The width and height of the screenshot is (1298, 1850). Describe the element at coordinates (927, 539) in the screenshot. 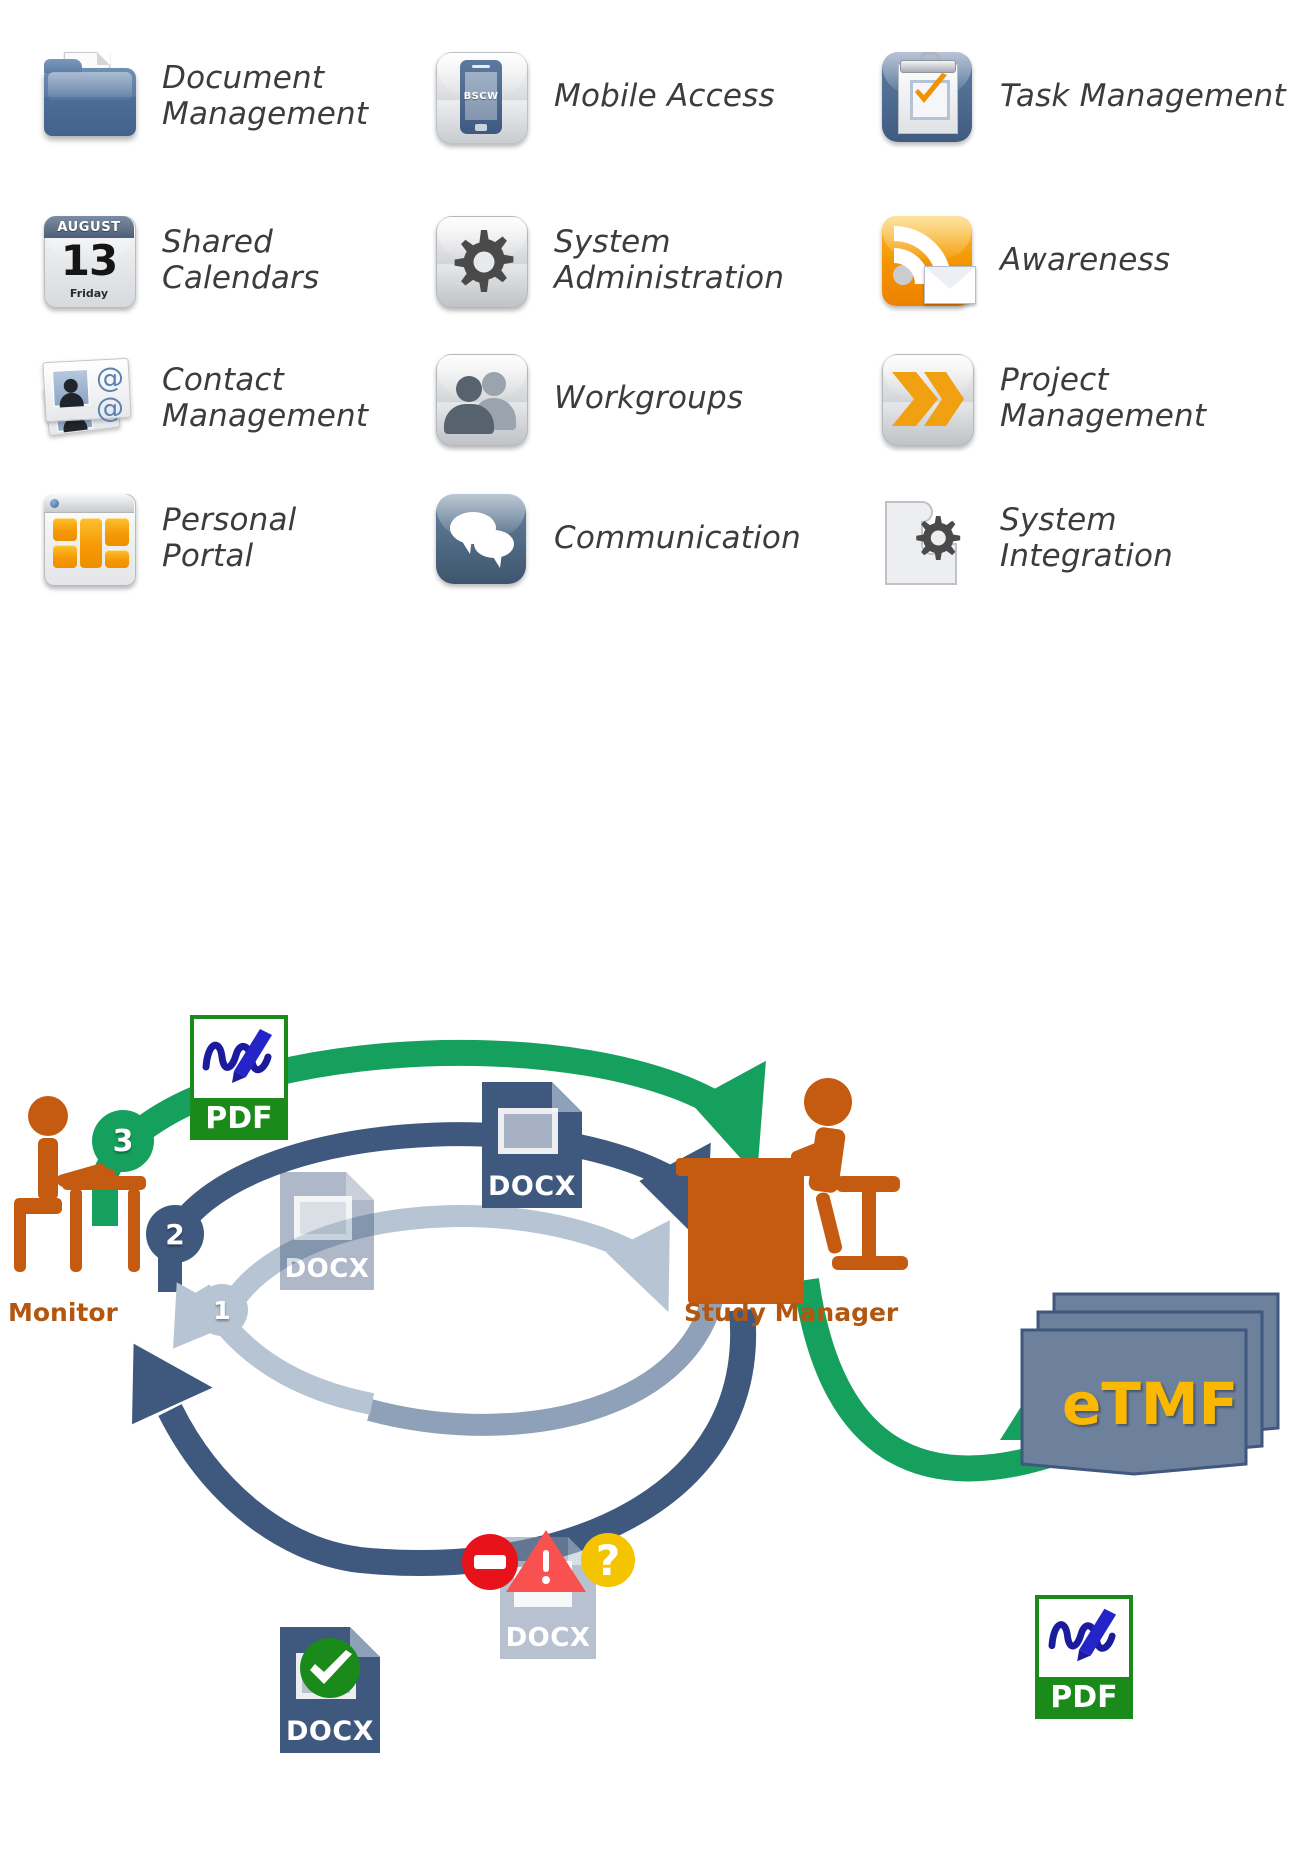

I see `puzzle-gear-icon` at that location.